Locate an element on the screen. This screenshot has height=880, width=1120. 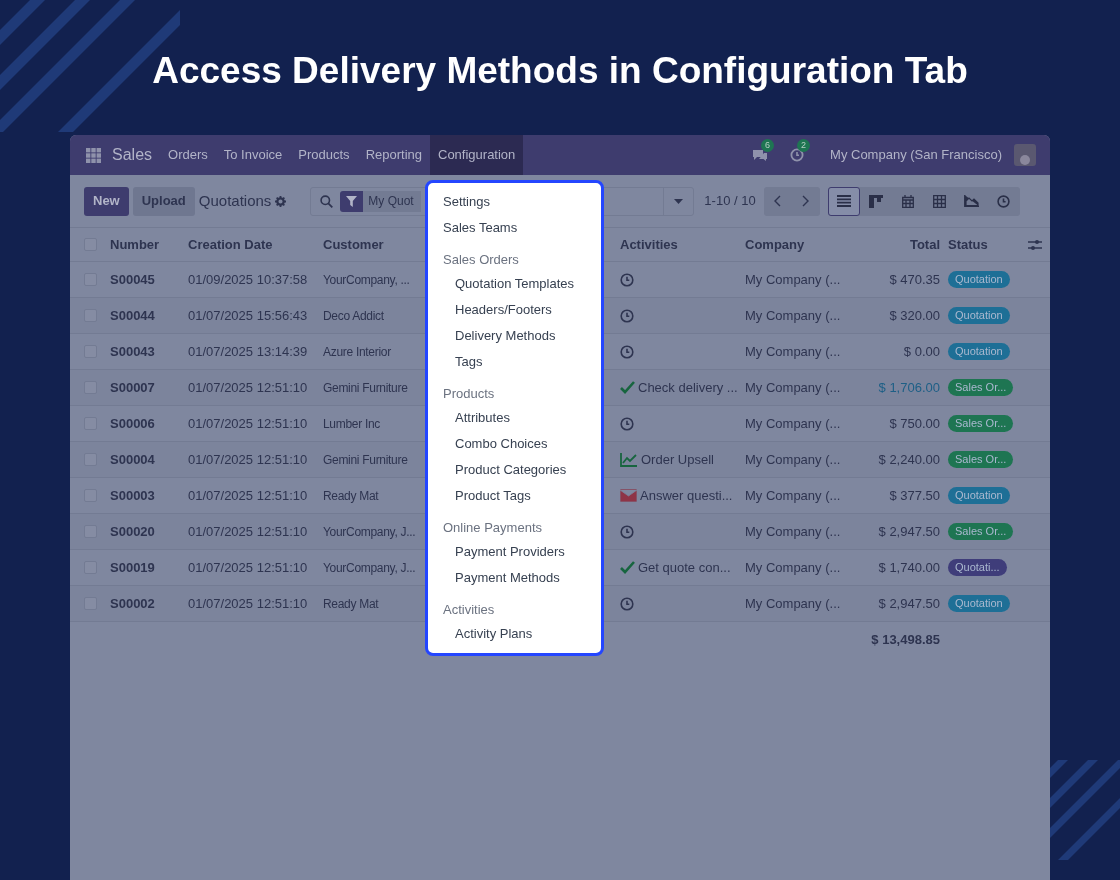
customer-name: Lumber Inc is located at coordinates (352, 424).